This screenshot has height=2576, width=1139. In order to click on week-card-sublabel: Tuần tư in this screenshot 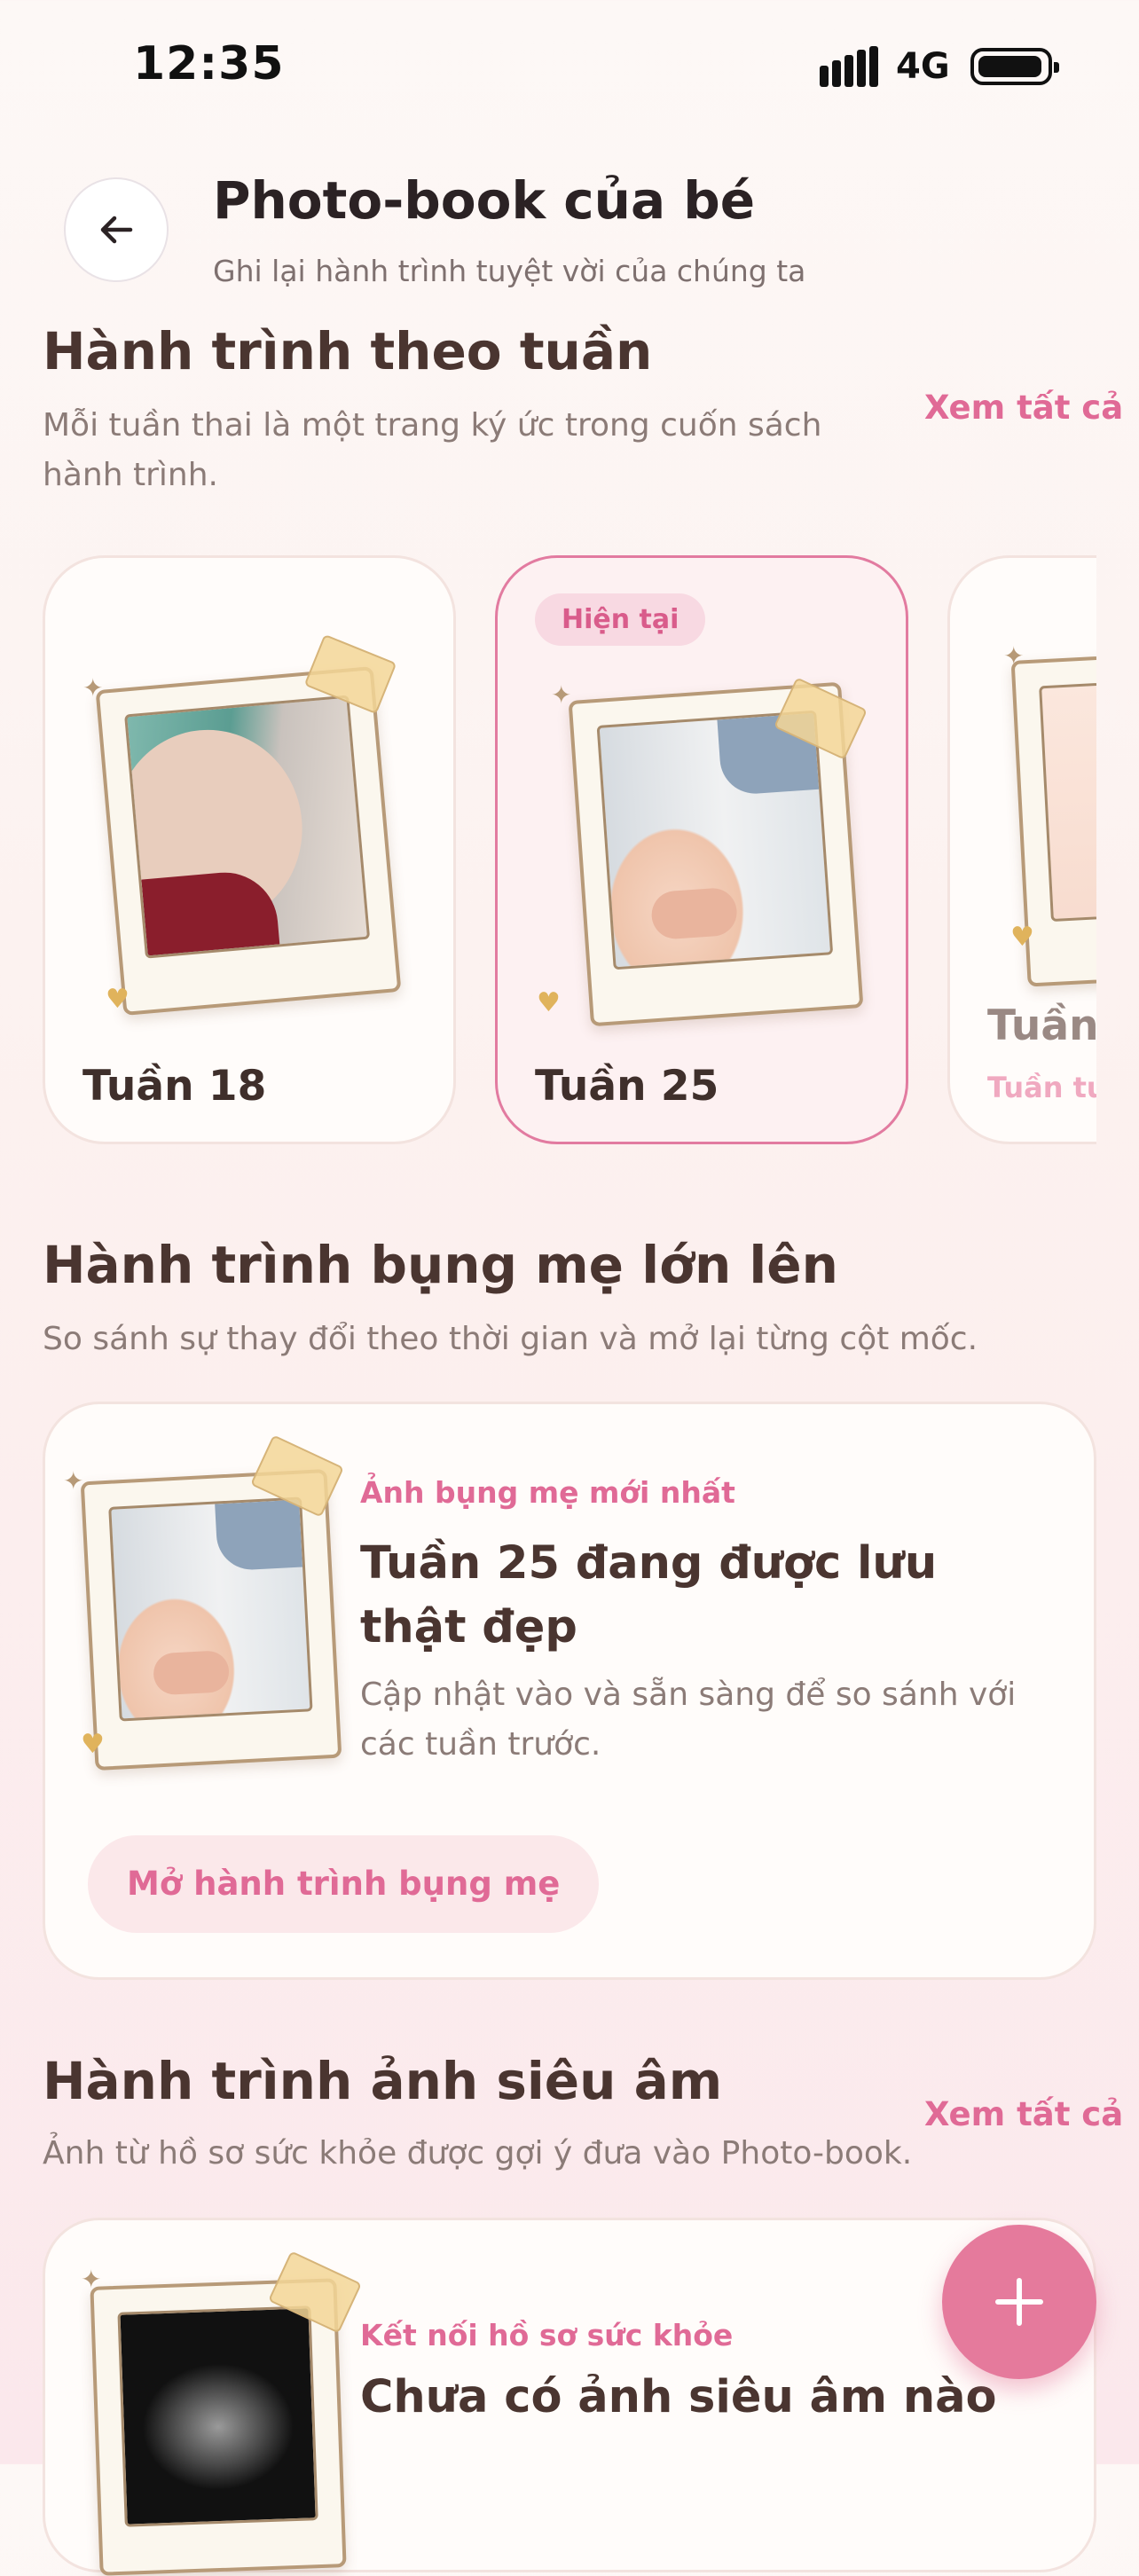, I will do `click(1041, 1087)`.